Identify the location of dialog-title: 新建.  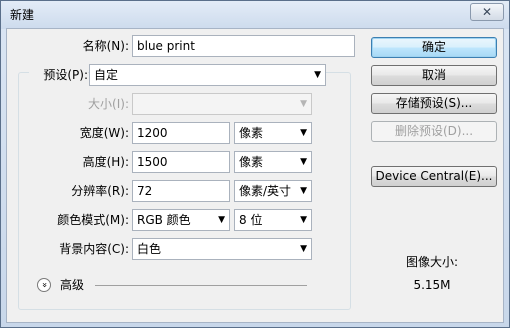
(22, 15).